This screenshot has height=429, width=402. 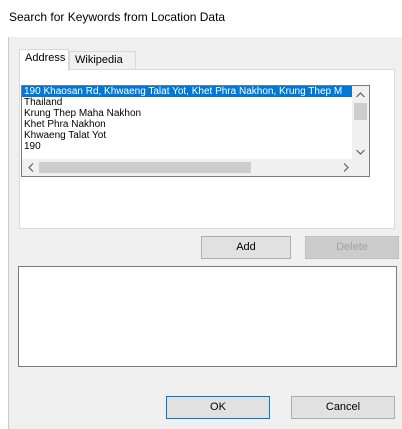 I want to click on window-title: Search for Keywords from Location Data, so click(x=117, y=17).